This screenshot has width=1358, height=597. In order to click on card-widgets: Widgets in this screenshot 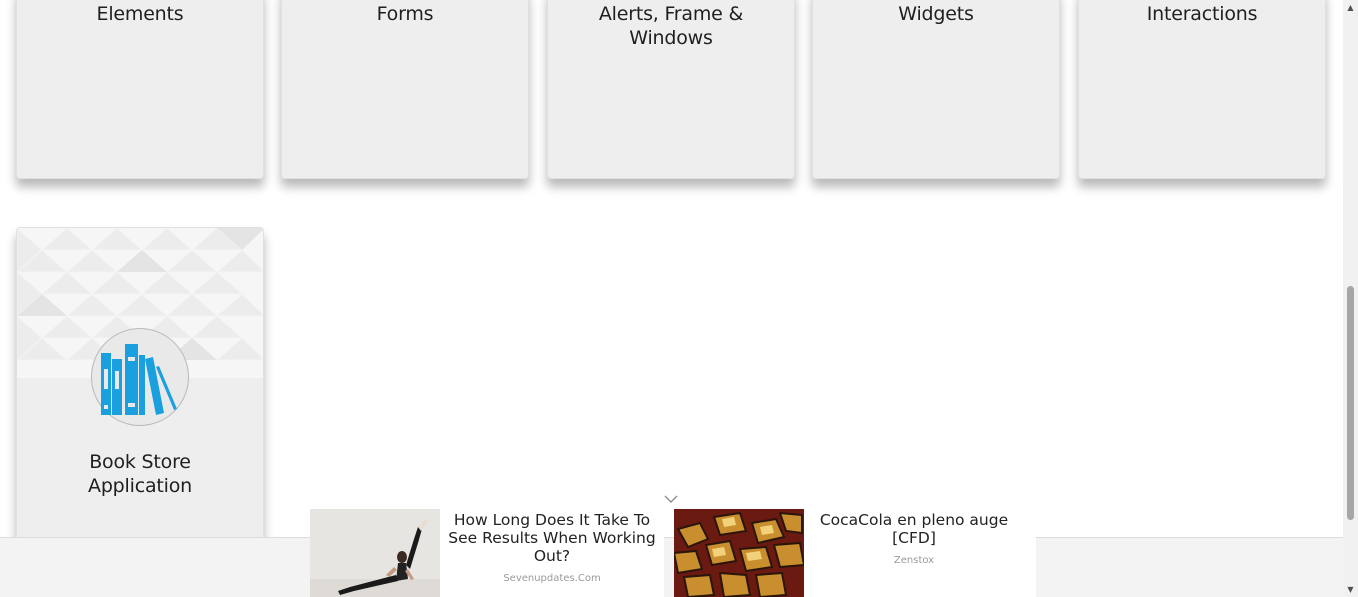, I will do `click(936, 89)`.